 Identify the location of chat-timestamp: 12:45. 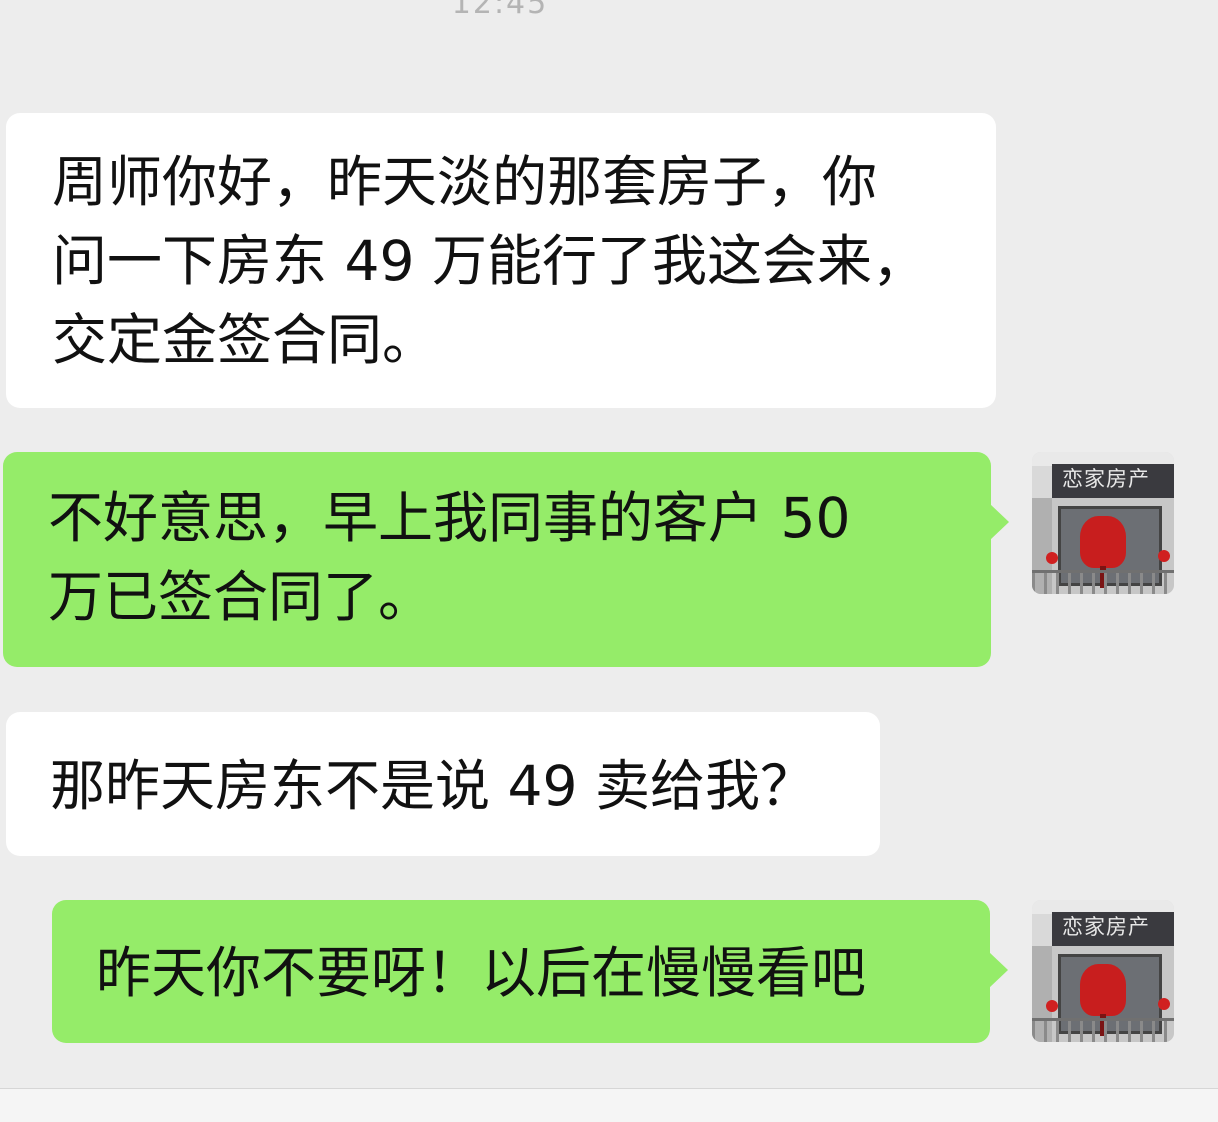
(500, 10).